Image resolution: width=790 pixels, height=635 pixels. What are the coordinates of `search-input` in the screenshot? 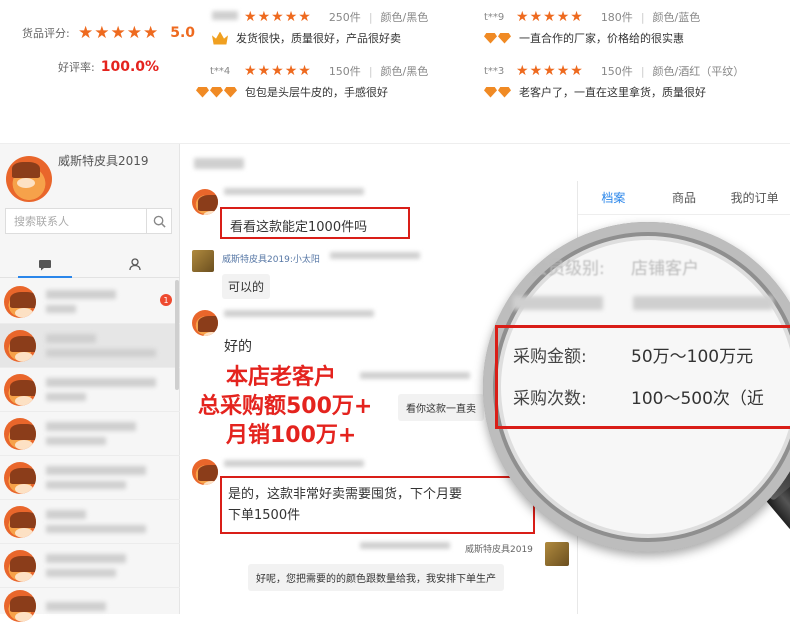 It's located at (76, 221).